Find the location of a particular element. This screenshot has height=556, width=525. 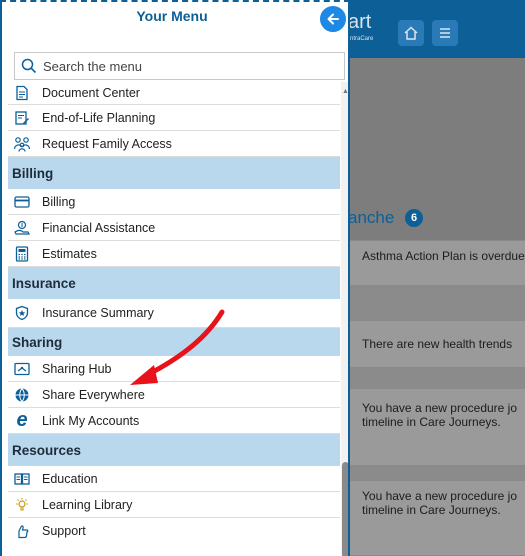

menu-item-document-center: Document Center is located at coordinates (174, 93).